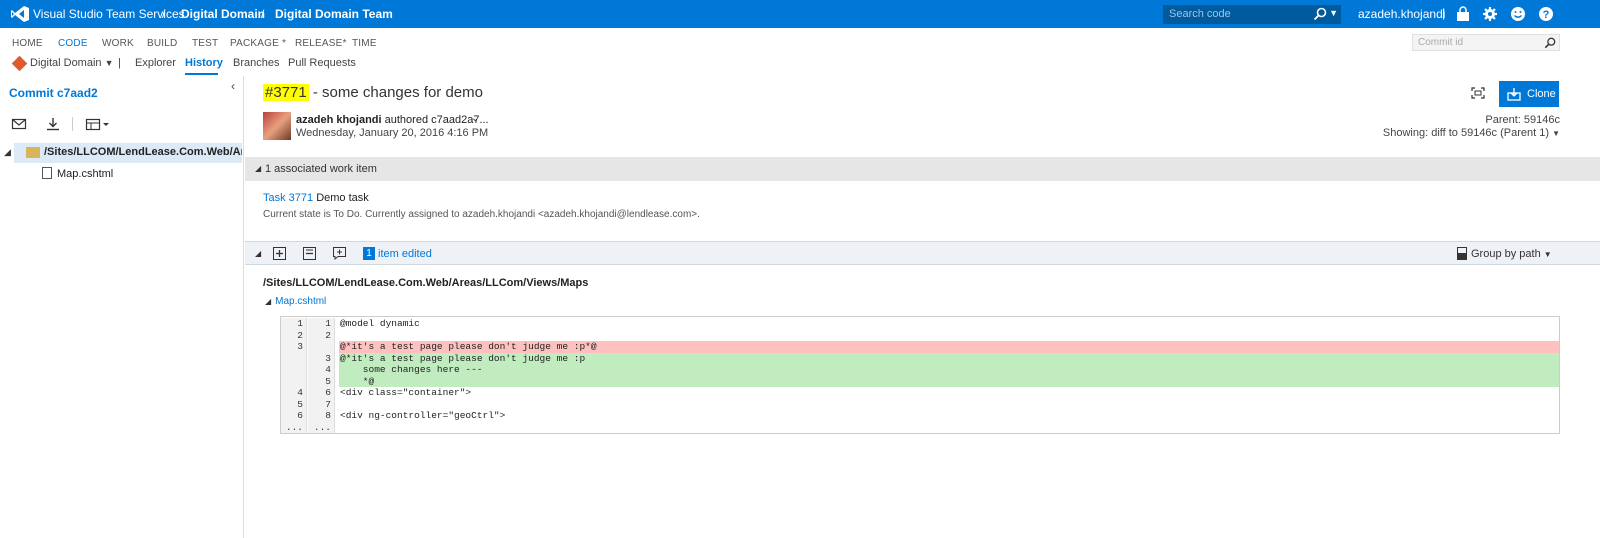  I want to click on code-search-input: Search code ▼, so click(1252, 14).